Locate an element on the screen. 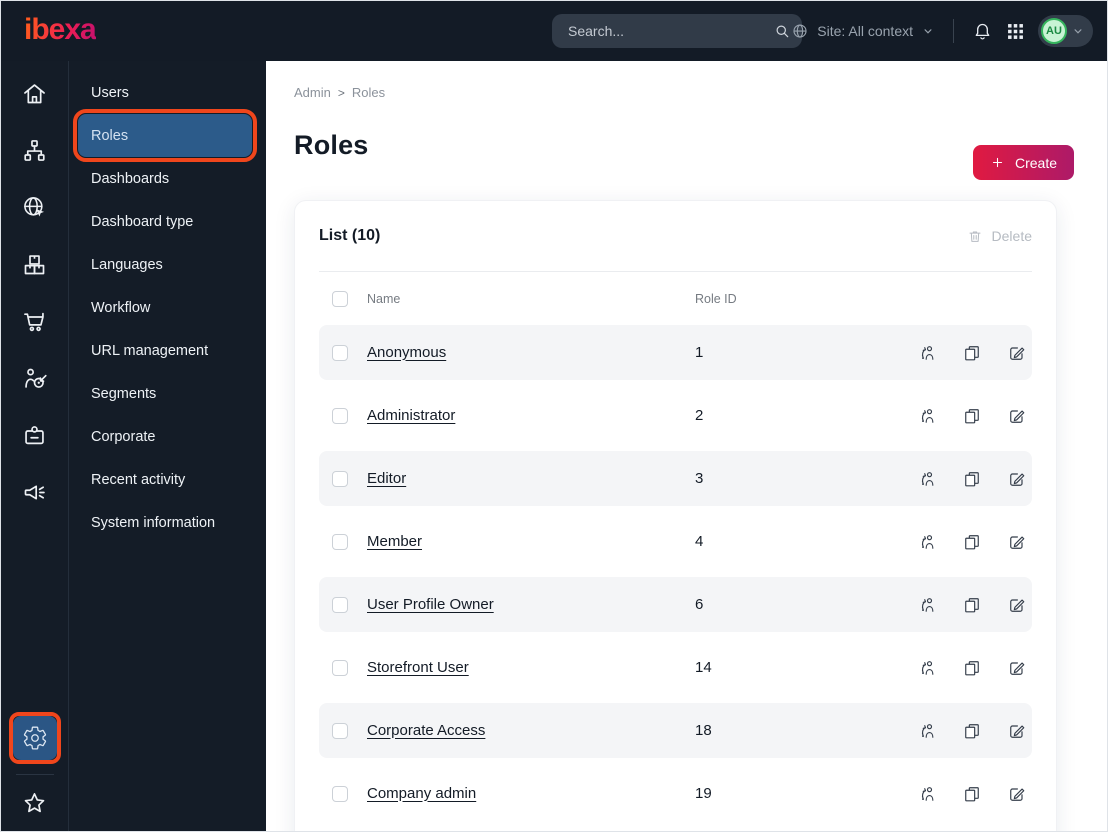 This screenshot has height=832, width=1108. table-row: Storefront User 14 is located at coordinates (675, 667).